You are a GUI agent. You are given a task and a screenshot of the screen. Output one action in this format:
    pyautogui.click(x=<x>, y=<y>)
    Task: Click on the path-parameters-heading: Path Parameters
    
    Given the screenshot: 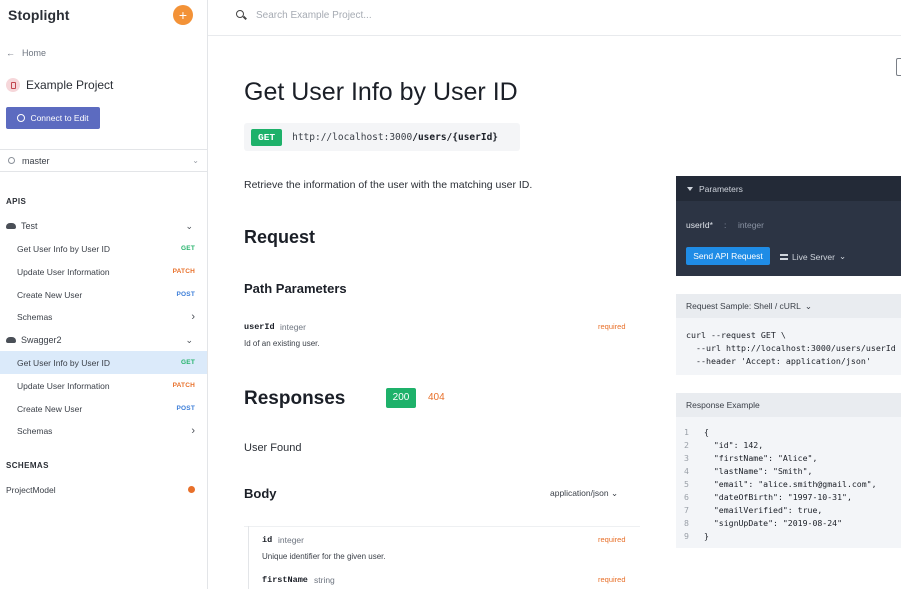 What is the action you would take?
    pyautogui.click(x=295, y=288)
    